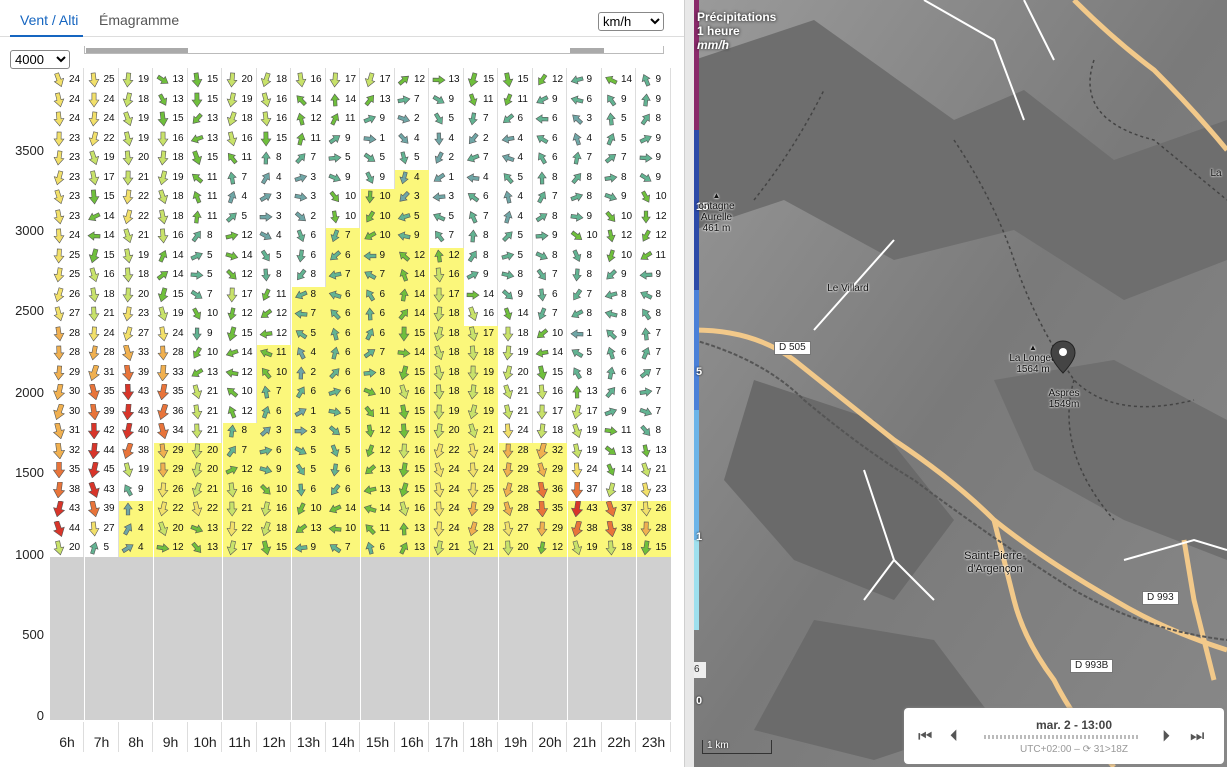  What do you see at coordinates (247, 333) in the screenshot?
I see `wind-speed-value: 15` at bounding box center [247, 333].